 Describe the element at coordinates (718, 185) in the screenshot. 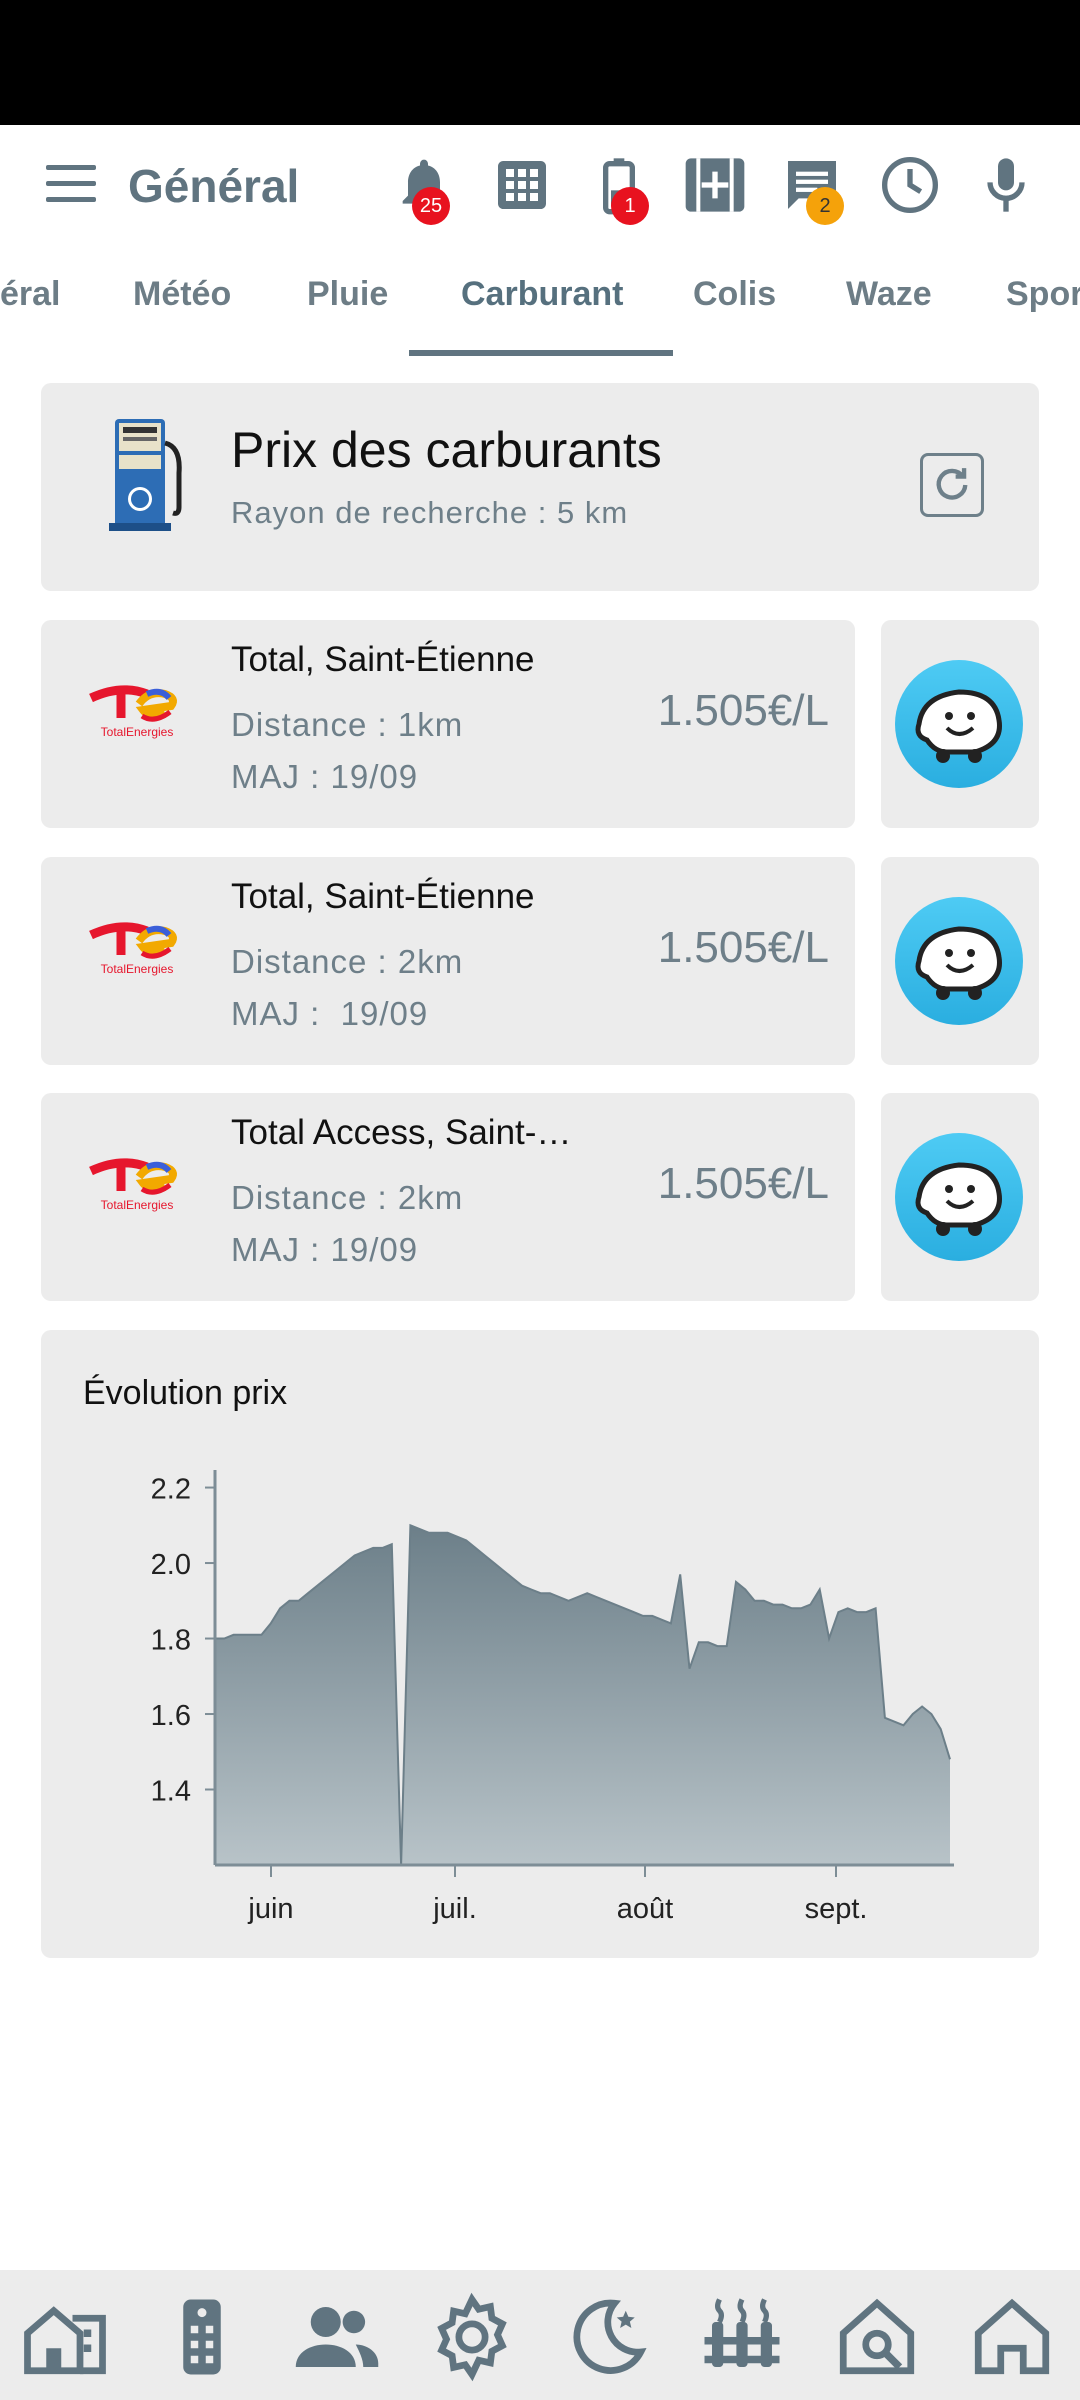

I see `medical-box-icon` at that location.